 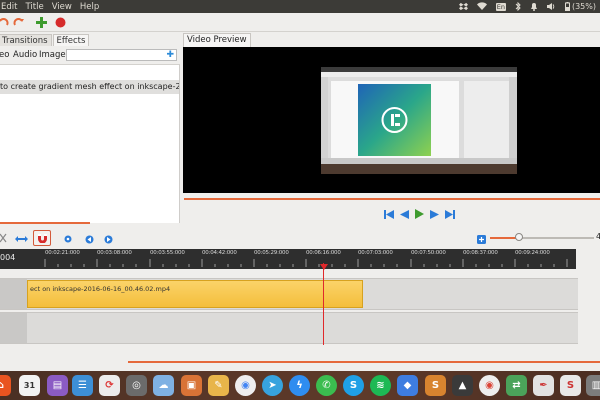 I want to click on dock-item: ⟳, so click(x=109, y=385).